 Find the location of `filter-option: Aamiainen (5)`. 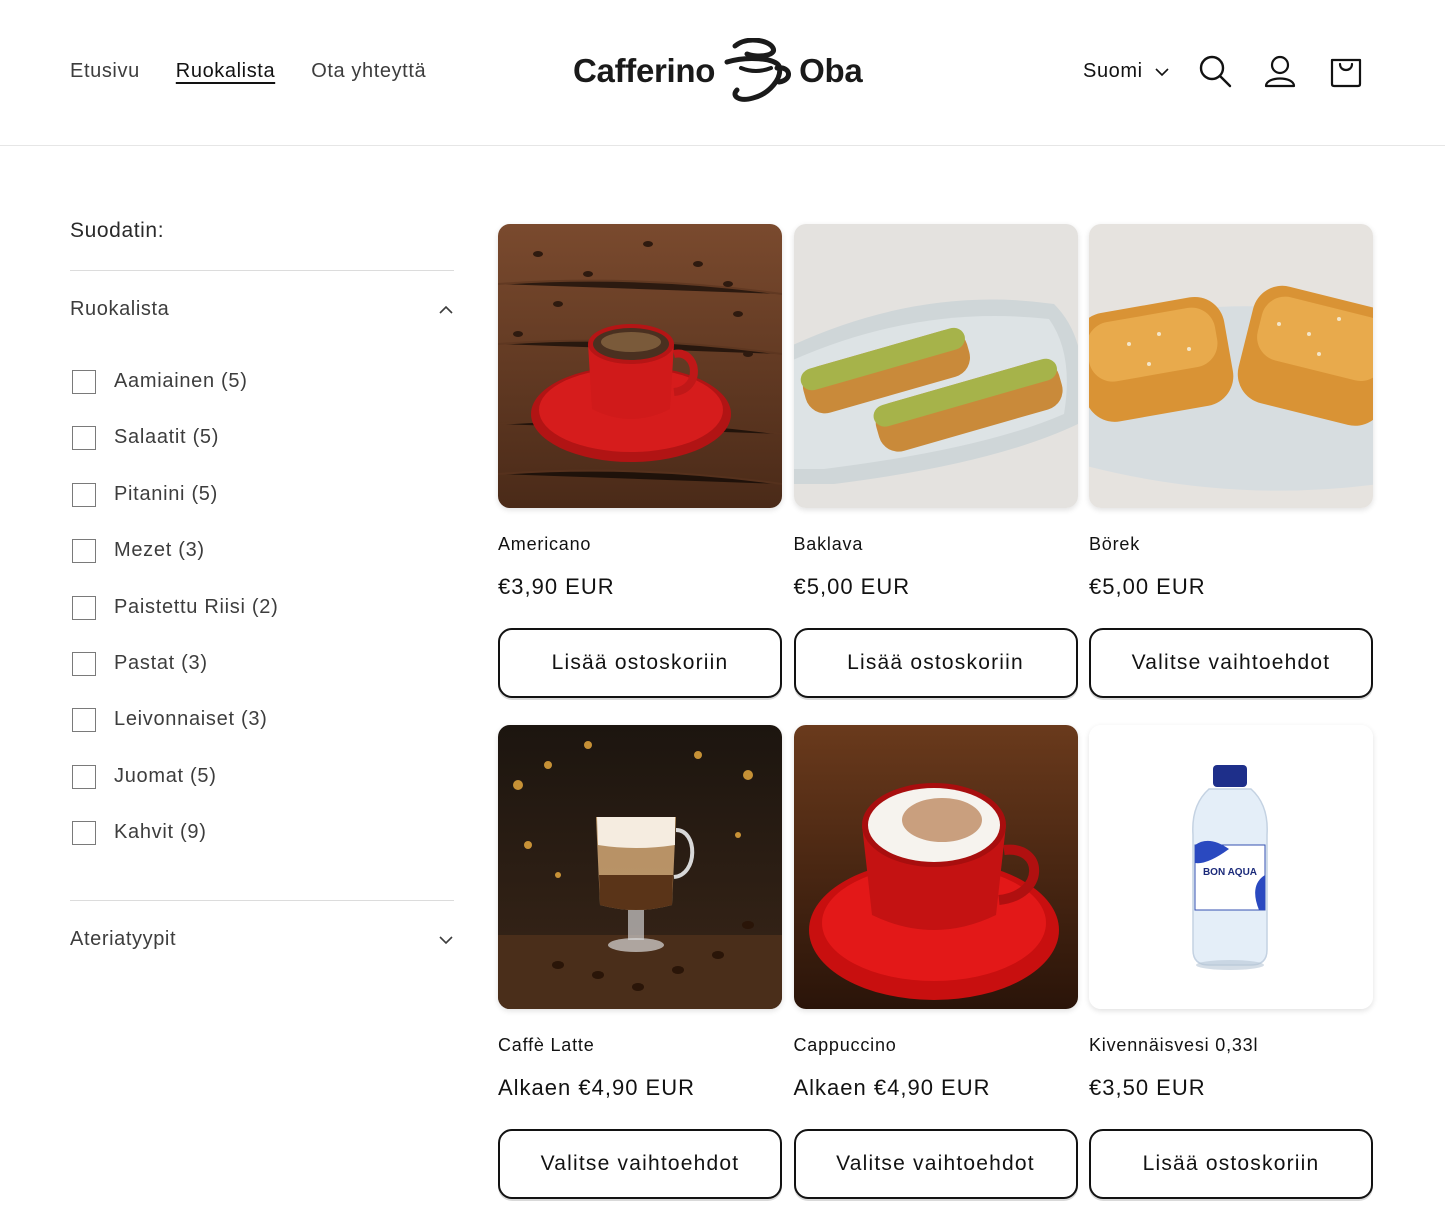

filter-option: Aamiainen (5) is located at coordinates (175, 398).